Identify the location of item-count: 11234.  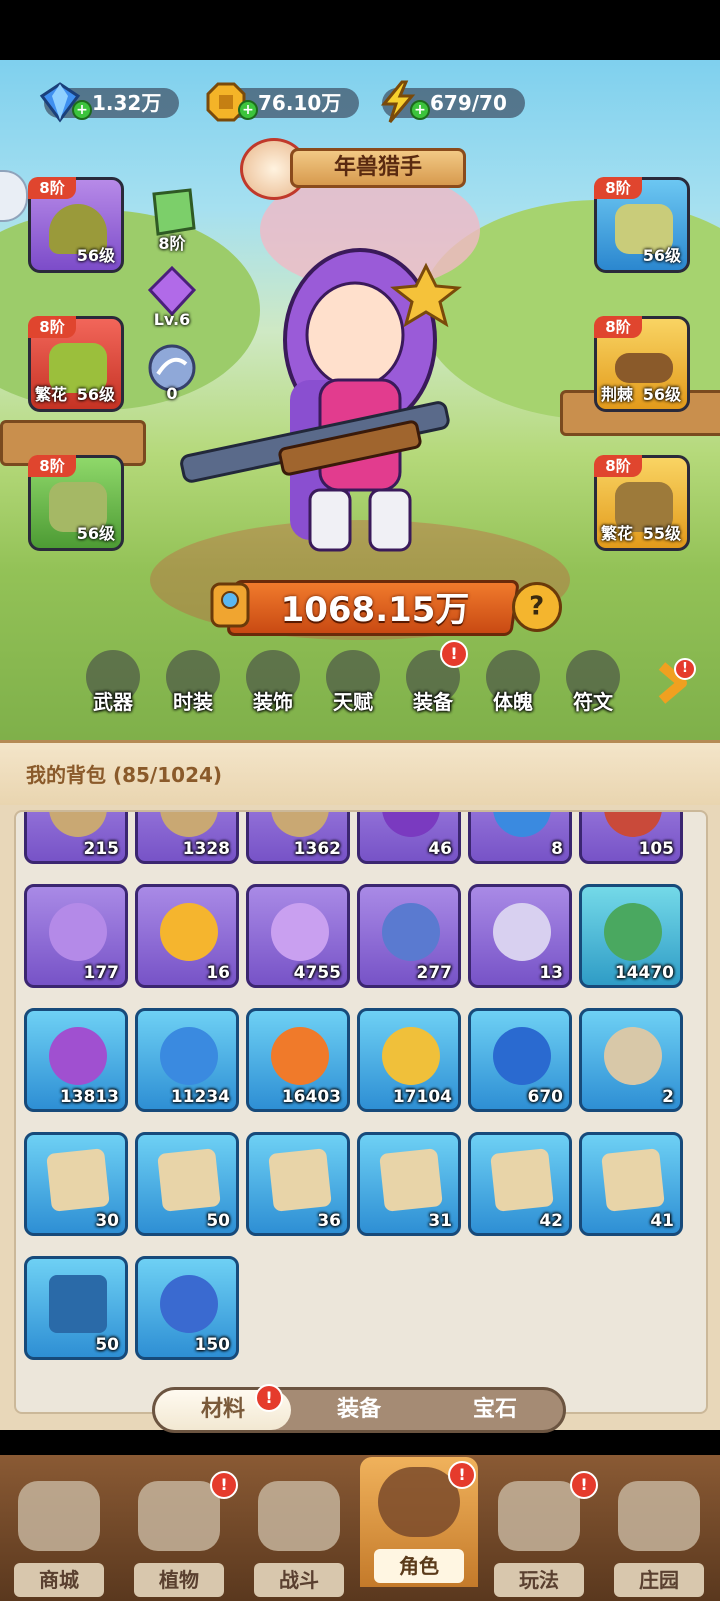
(200, 1097).